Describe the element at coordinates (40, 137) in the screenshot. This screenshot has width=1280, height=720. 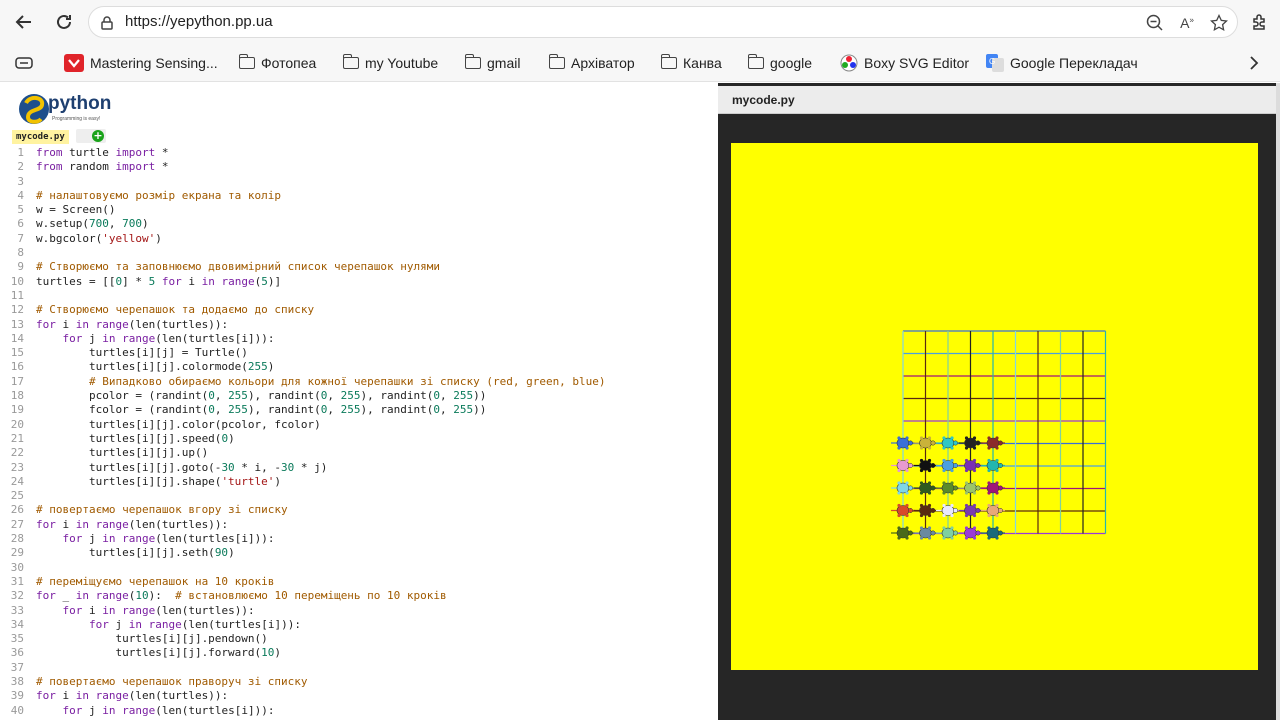
I see `file-tab: mycode.py` at that location.